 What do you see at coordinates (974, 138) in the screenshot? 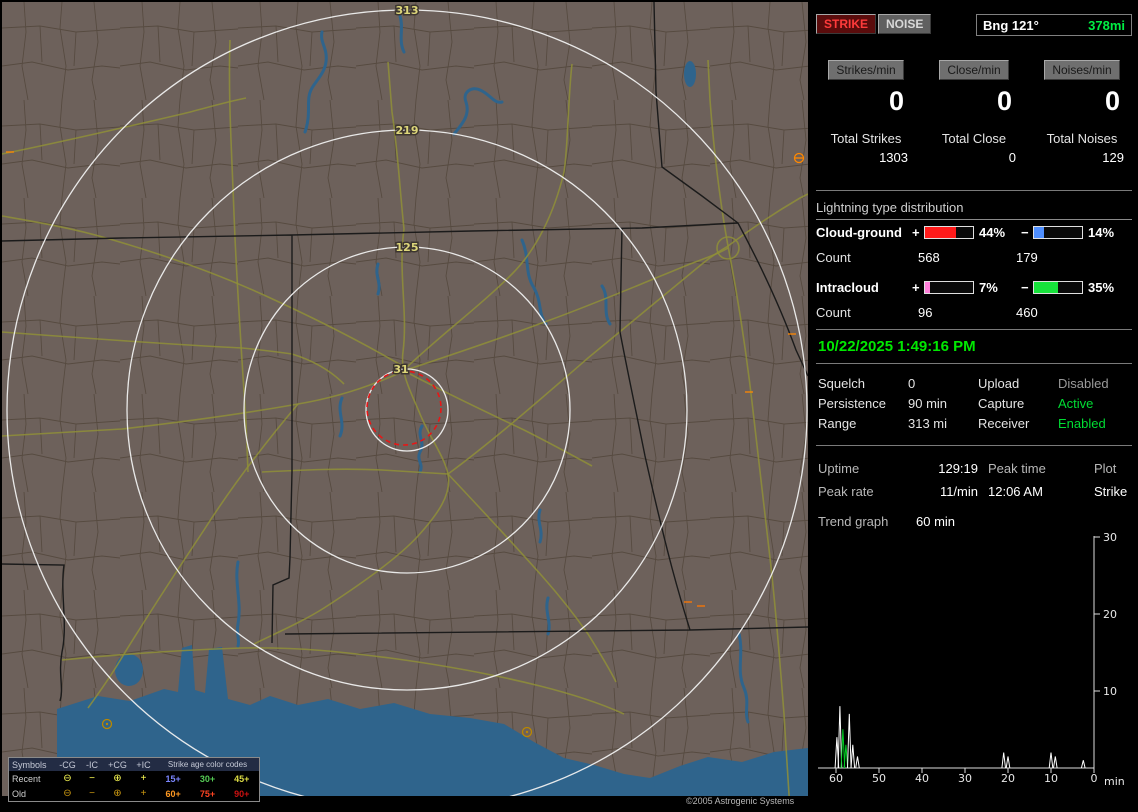
I see `total-close-label: Total Close` at bounding box center [974, 138].